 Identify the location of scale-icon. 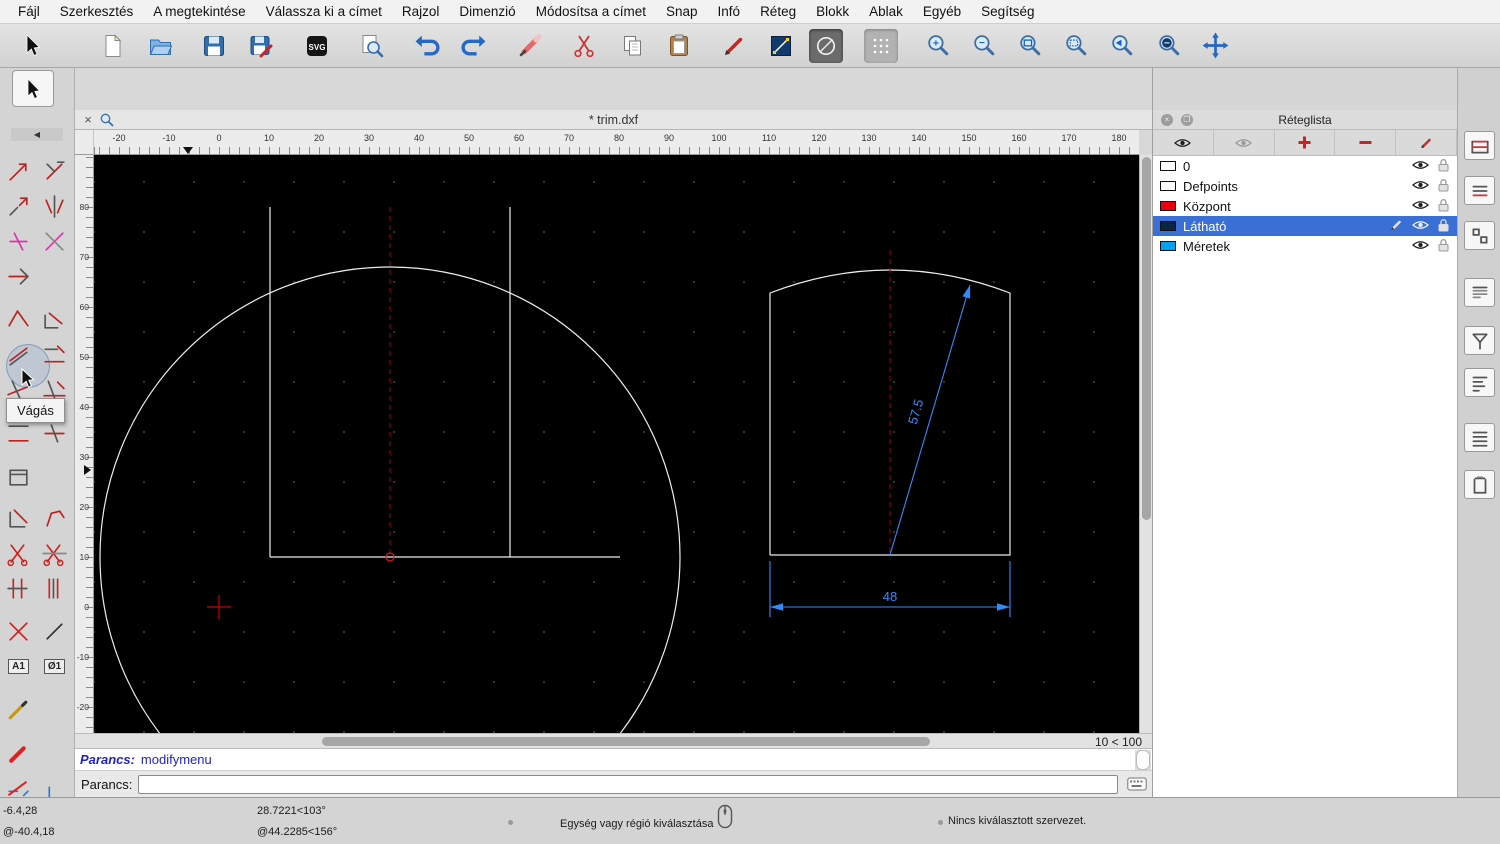
(18, 206).